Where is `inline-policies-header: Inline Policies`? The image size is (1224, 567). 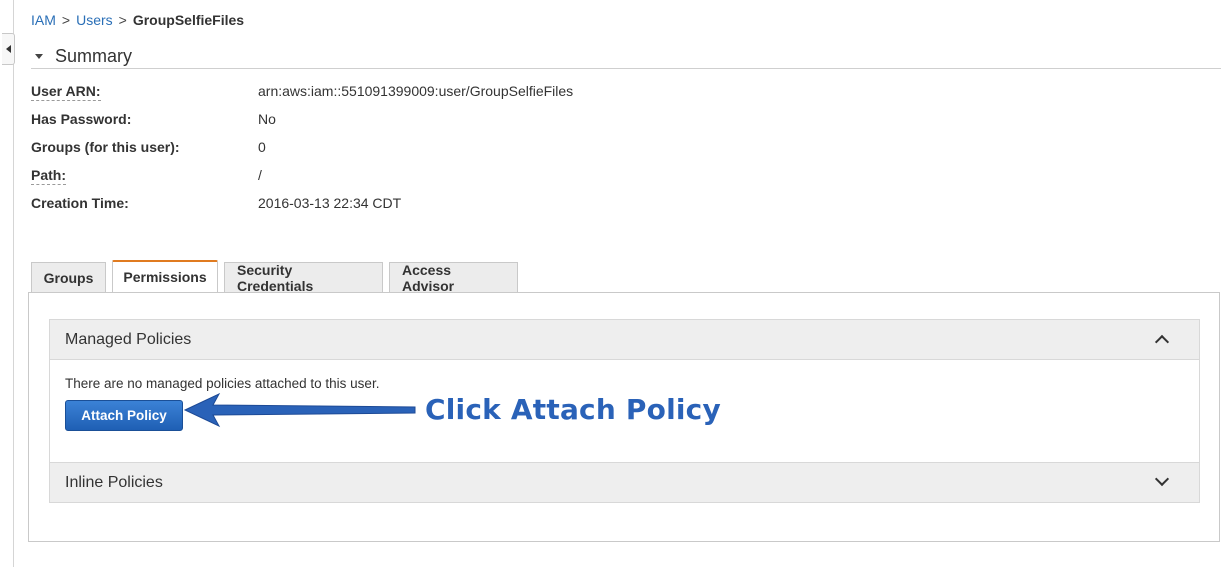 inline-policies-header: Inline Policies is located at coordinates (624, 482).